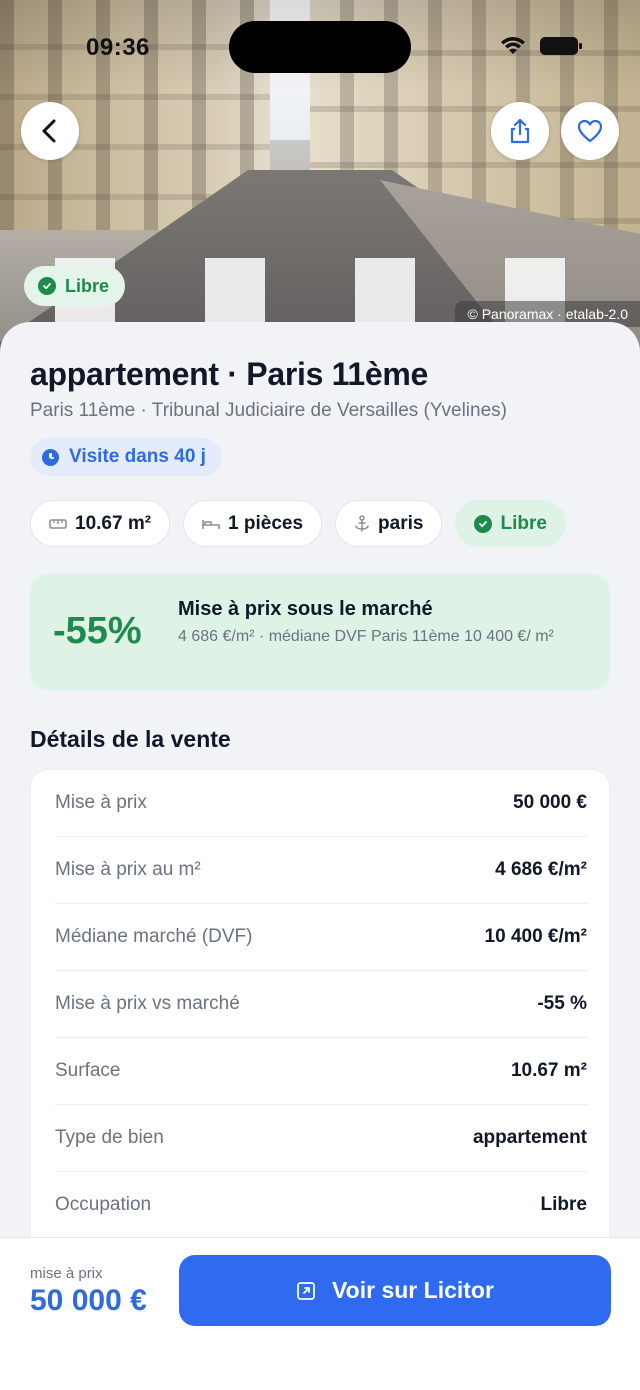 The image size is (640, 1390). I want to click on heart-icon, so click(590, 131).